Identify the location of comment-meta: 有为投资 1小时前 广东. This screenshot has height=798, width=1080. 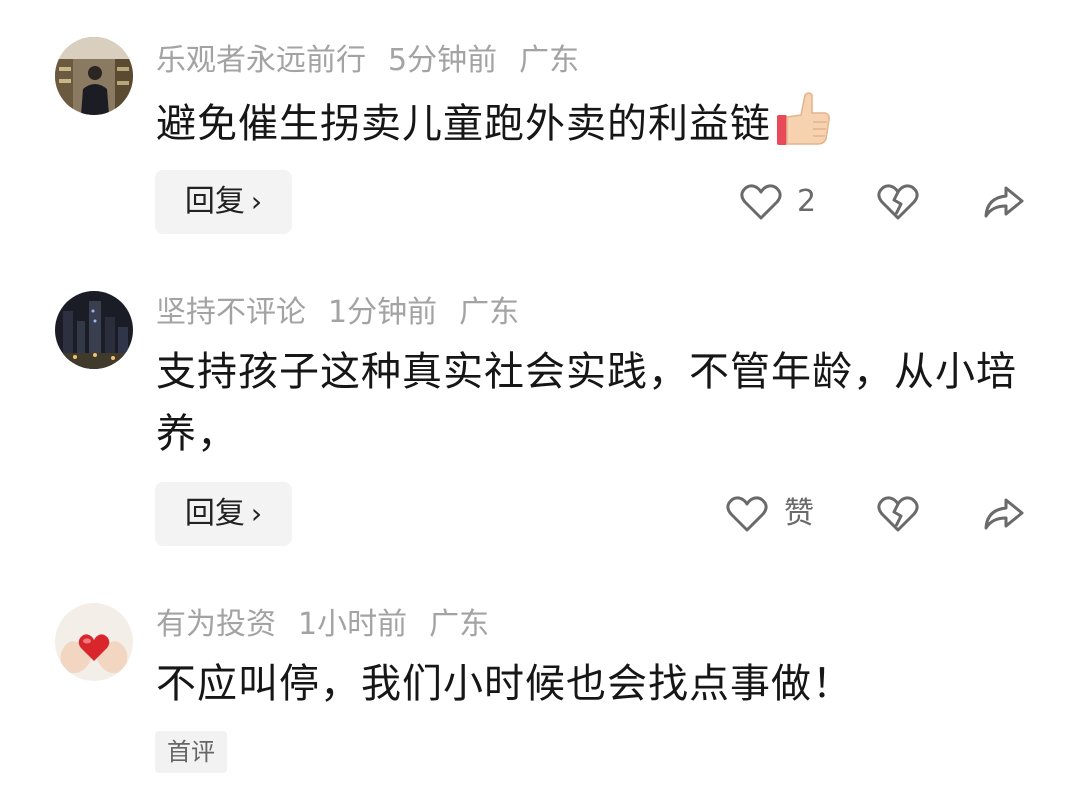
(333, 625).